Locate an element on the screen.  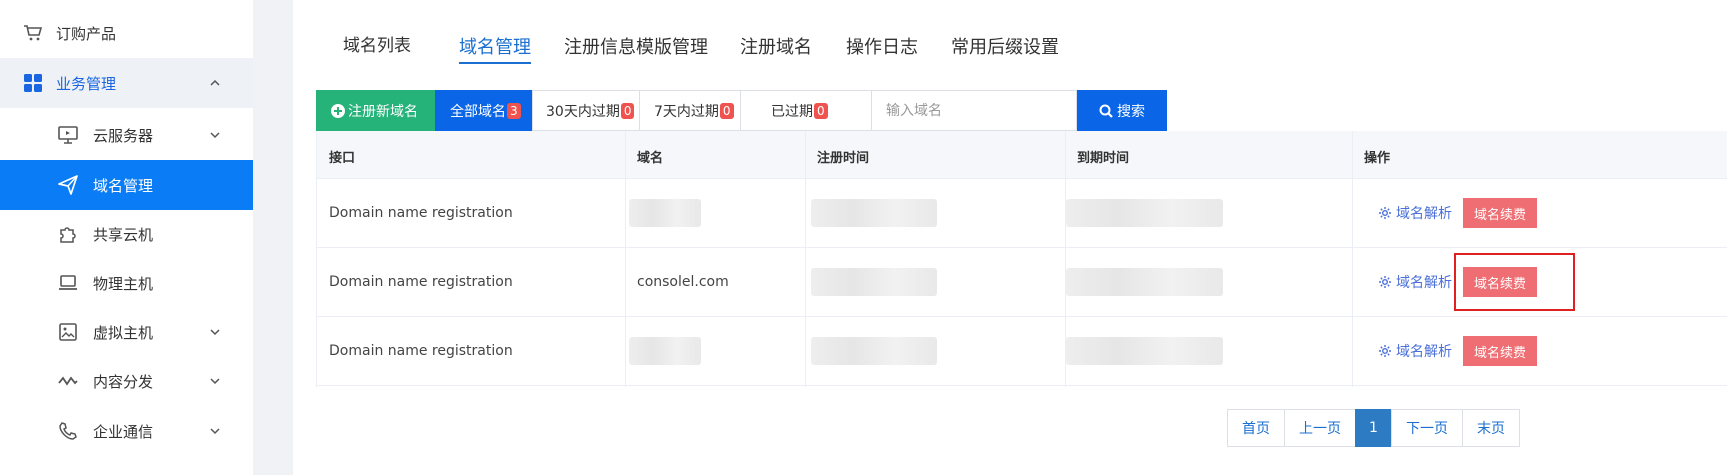
domain-cell: consolel.com is located at coordinates (683, 282).